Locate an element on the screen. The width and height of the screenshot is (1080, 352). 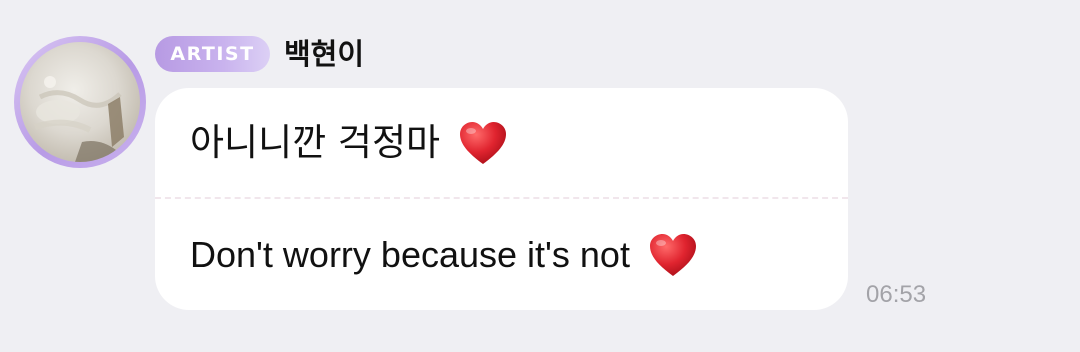
translation-divider is located at coordinates (501, 198).